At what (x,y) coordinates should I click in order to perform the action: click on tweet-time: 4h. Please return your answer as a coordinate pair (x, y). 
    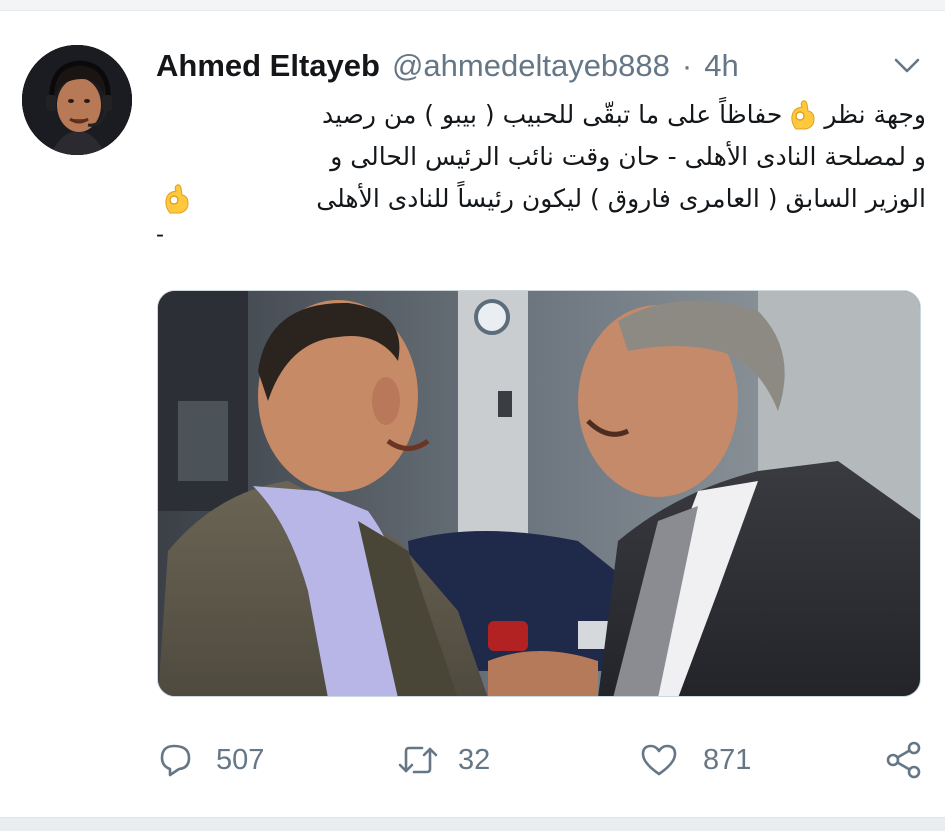
    Looking at the image, I should click on (721, 66).